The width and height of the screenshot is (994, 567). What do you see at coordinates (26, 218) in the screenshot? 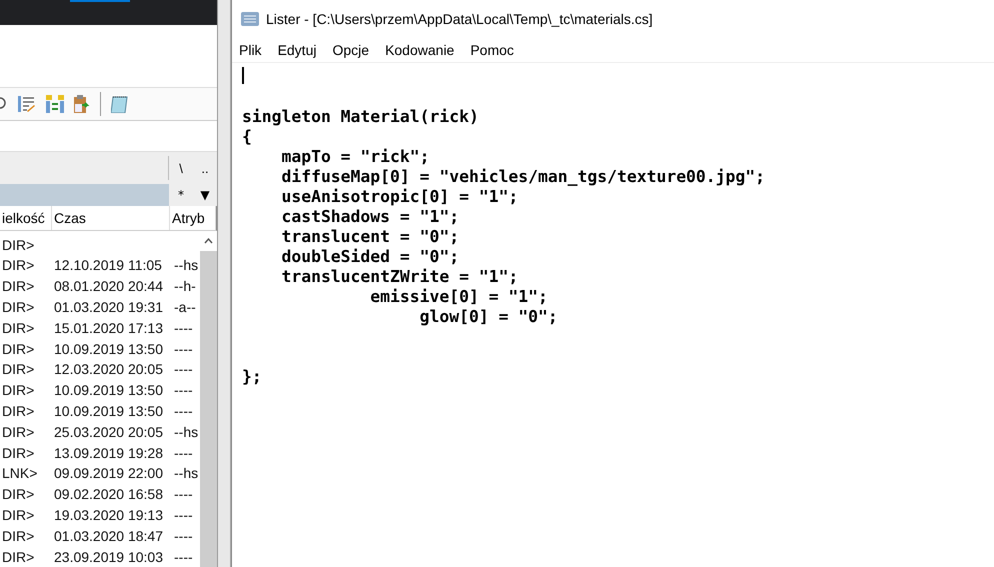
I see `column-header: ielkość` at bounding box center [26, 218].